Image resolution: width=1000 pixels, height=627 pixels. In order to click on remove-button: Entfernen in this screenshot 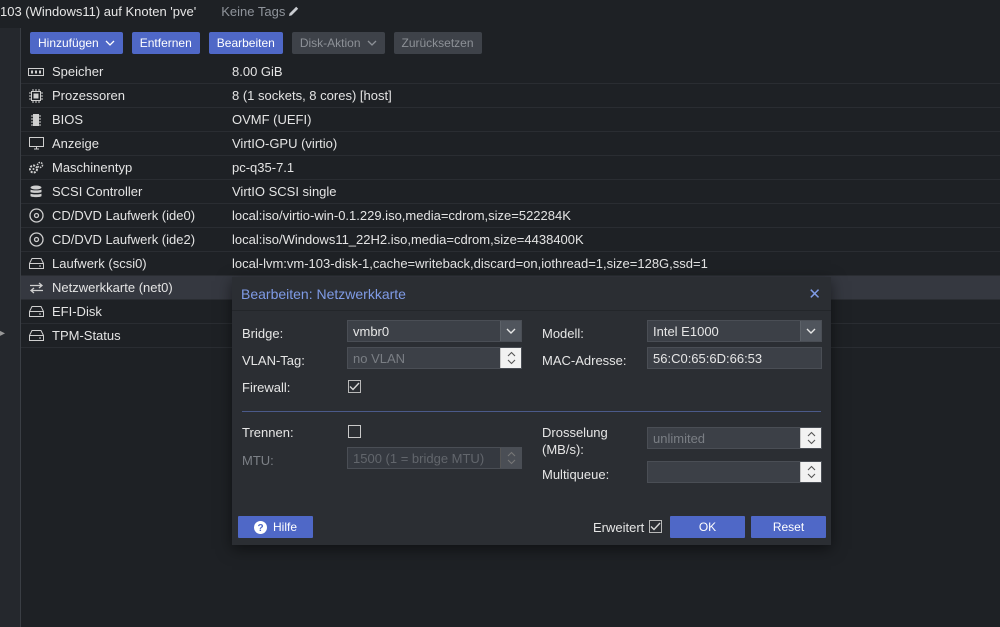, I will do `click(165, 43)`.